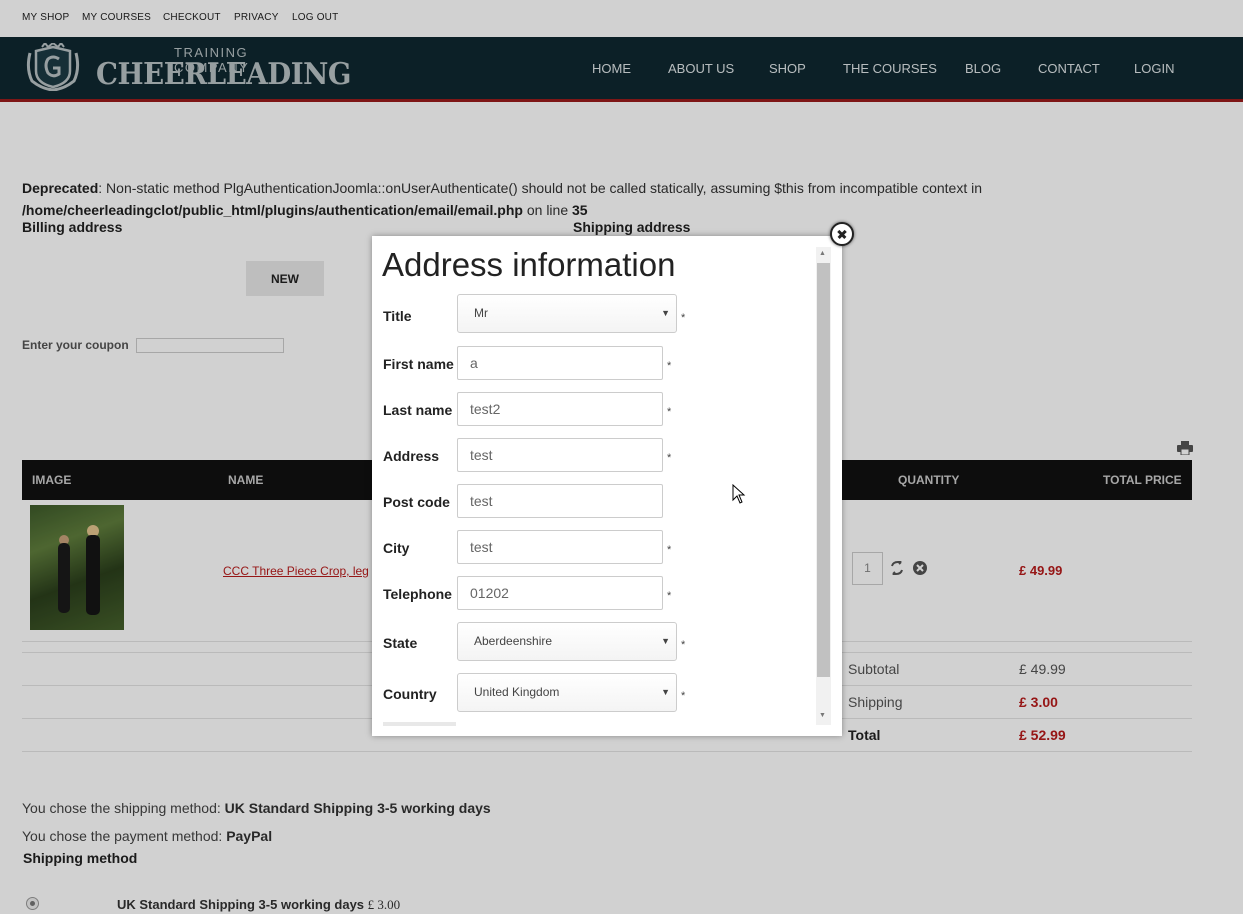  I want to click on telephone-label: Telephone, so click(417, 594).